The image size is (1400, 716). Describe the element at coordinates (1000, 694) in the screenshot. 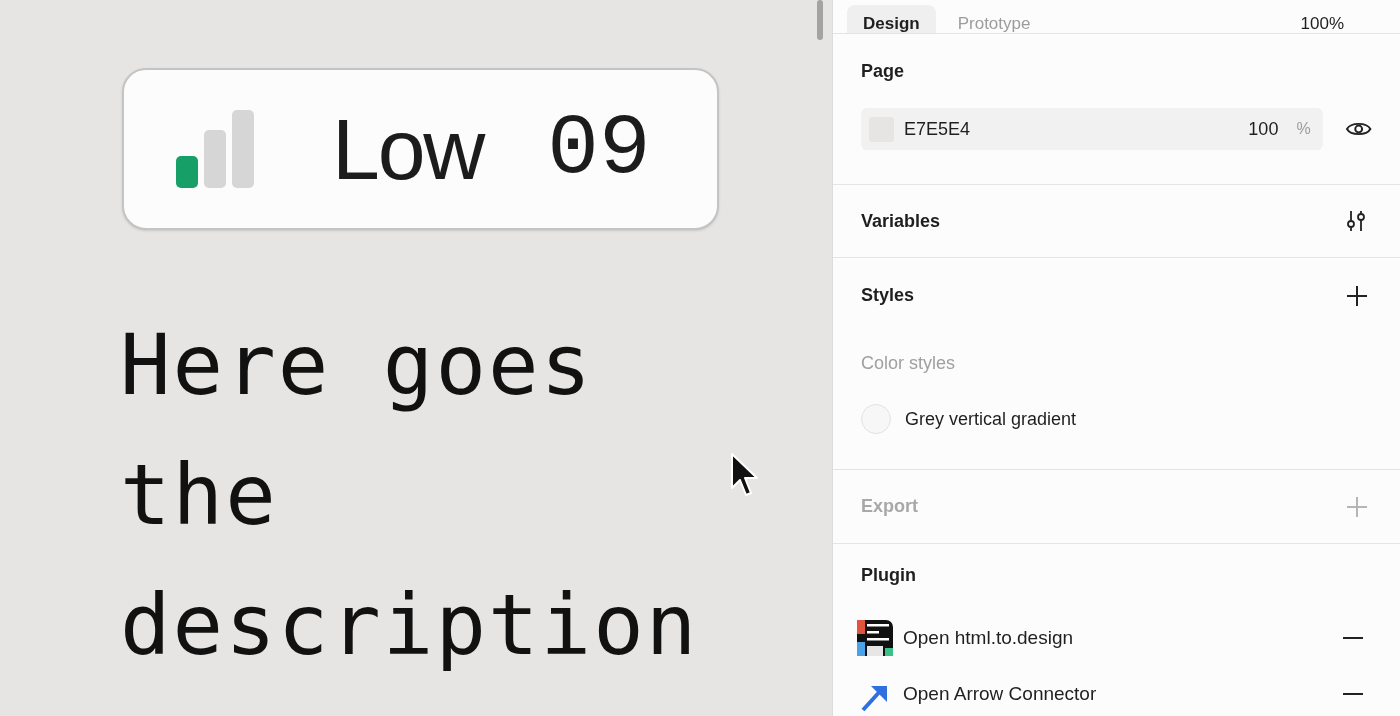

I see `plugin-name: Open Arrow Connector` at that location.